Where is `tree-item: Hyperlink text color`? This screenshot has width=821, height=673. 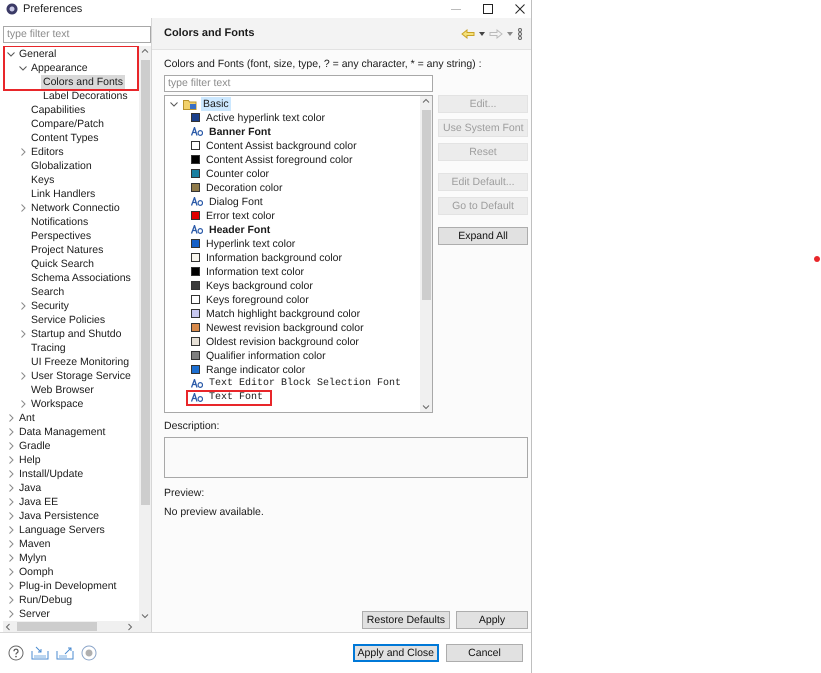
tree-item: Hyperlink text color is located at coordinates (251, 243).